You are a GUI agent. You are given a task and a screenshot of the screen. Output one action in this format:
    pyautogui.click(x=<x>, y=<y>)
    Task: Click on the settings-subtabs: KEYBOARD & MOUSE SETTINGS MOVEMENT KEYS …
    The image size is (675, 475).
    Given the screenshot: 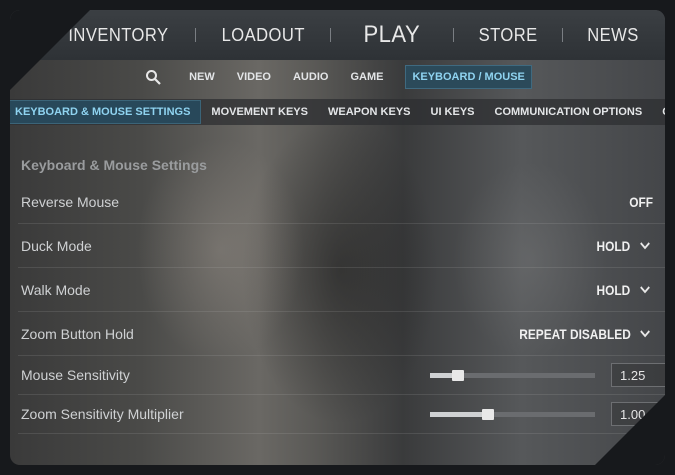 What is the action you would take?
    pyautogui.click(x=337, y=112)
    